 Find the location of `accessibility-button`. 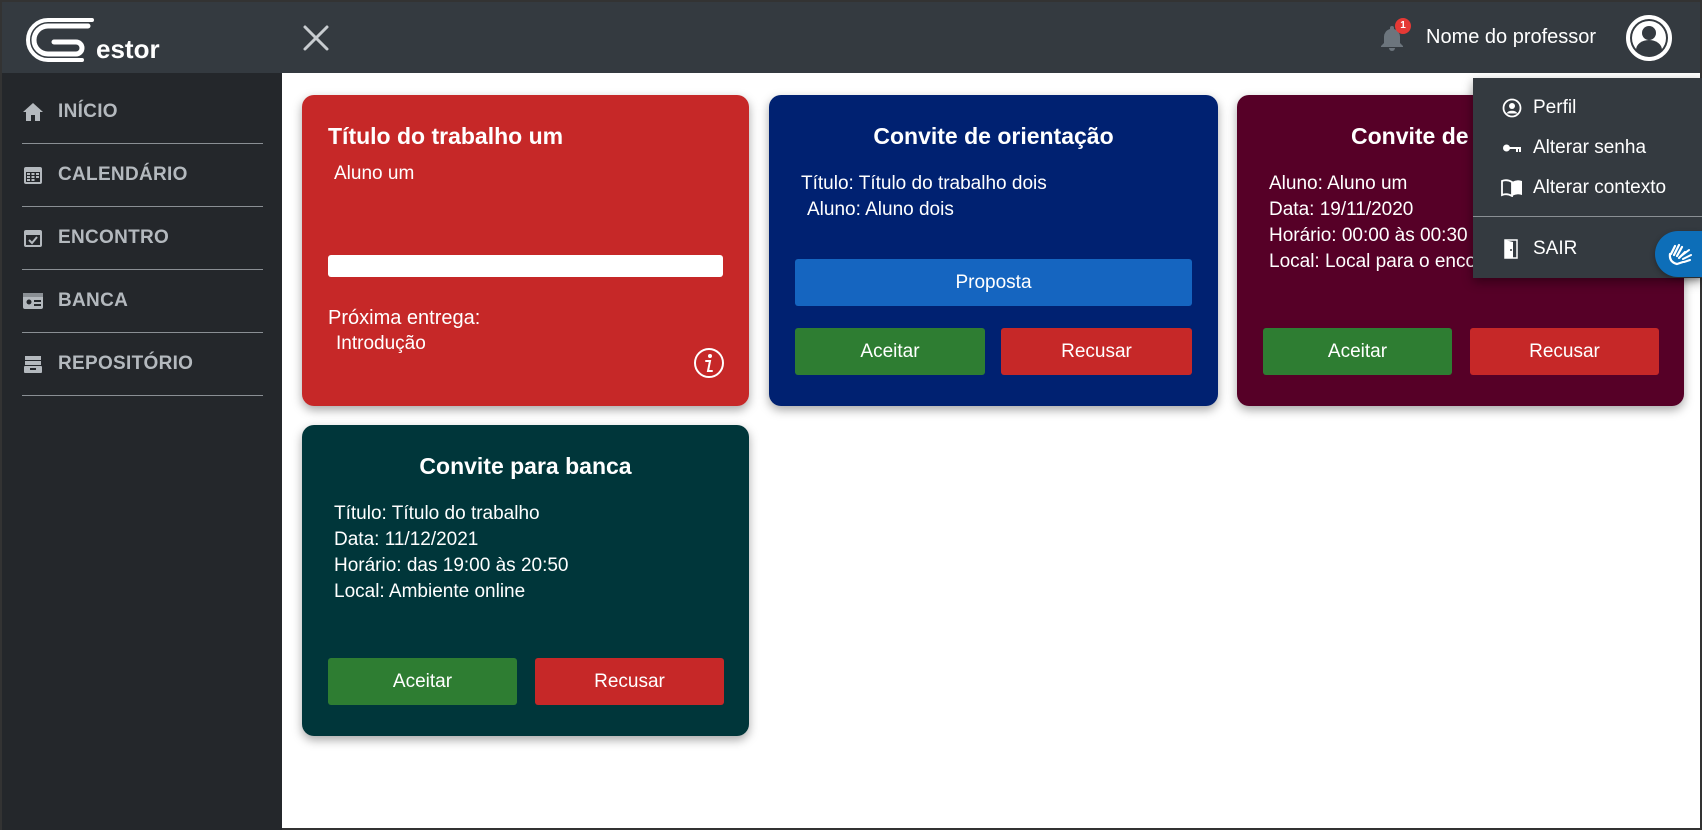

accessibility-button is located at coordinates (1678, 254).